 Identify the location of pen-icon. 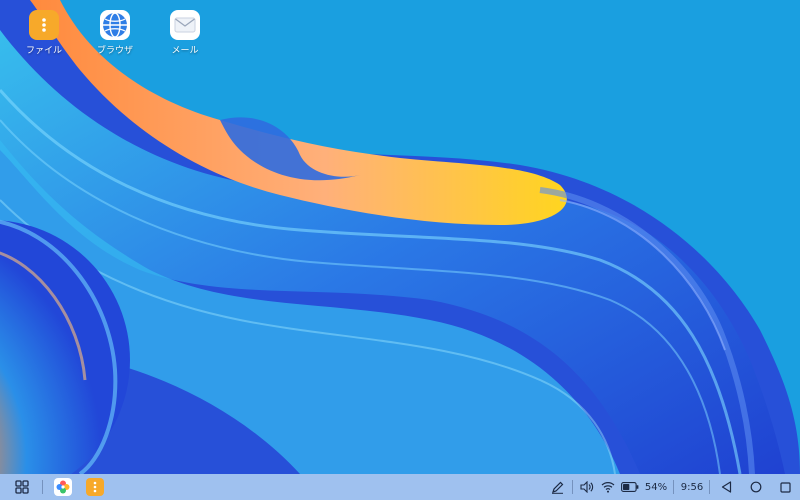
(557, 487).